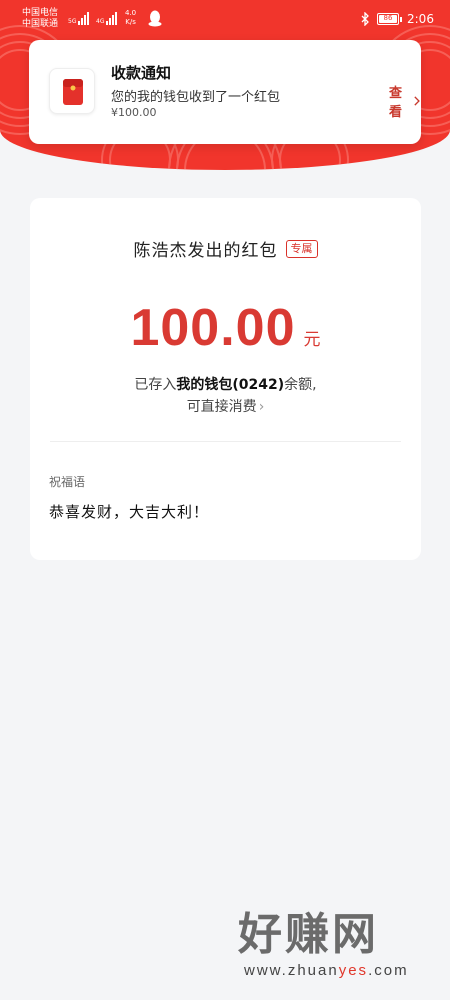 This screenshot has height=1000, width=450. What do you see at coordinates (205, 251) in the screenshot?
I see `sender-line: 陈浩杰发出的红包` at bounding box center [205, 251].